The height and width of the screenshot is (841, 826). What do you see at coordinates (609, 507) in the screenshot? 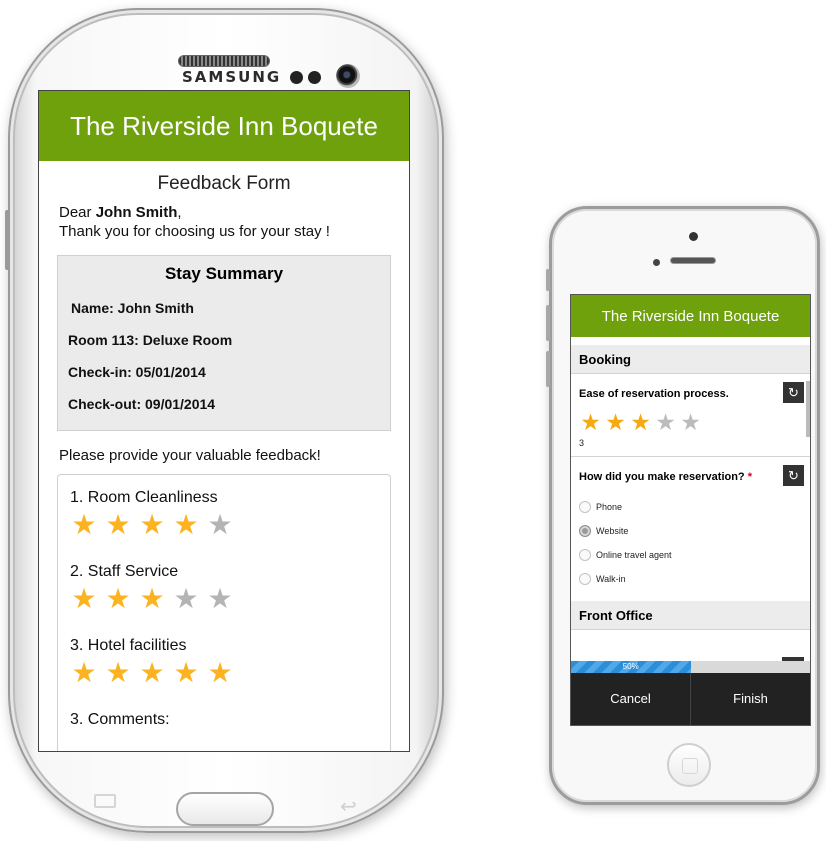
I see `radio-label: Phone` at bounding box center [609, 507].